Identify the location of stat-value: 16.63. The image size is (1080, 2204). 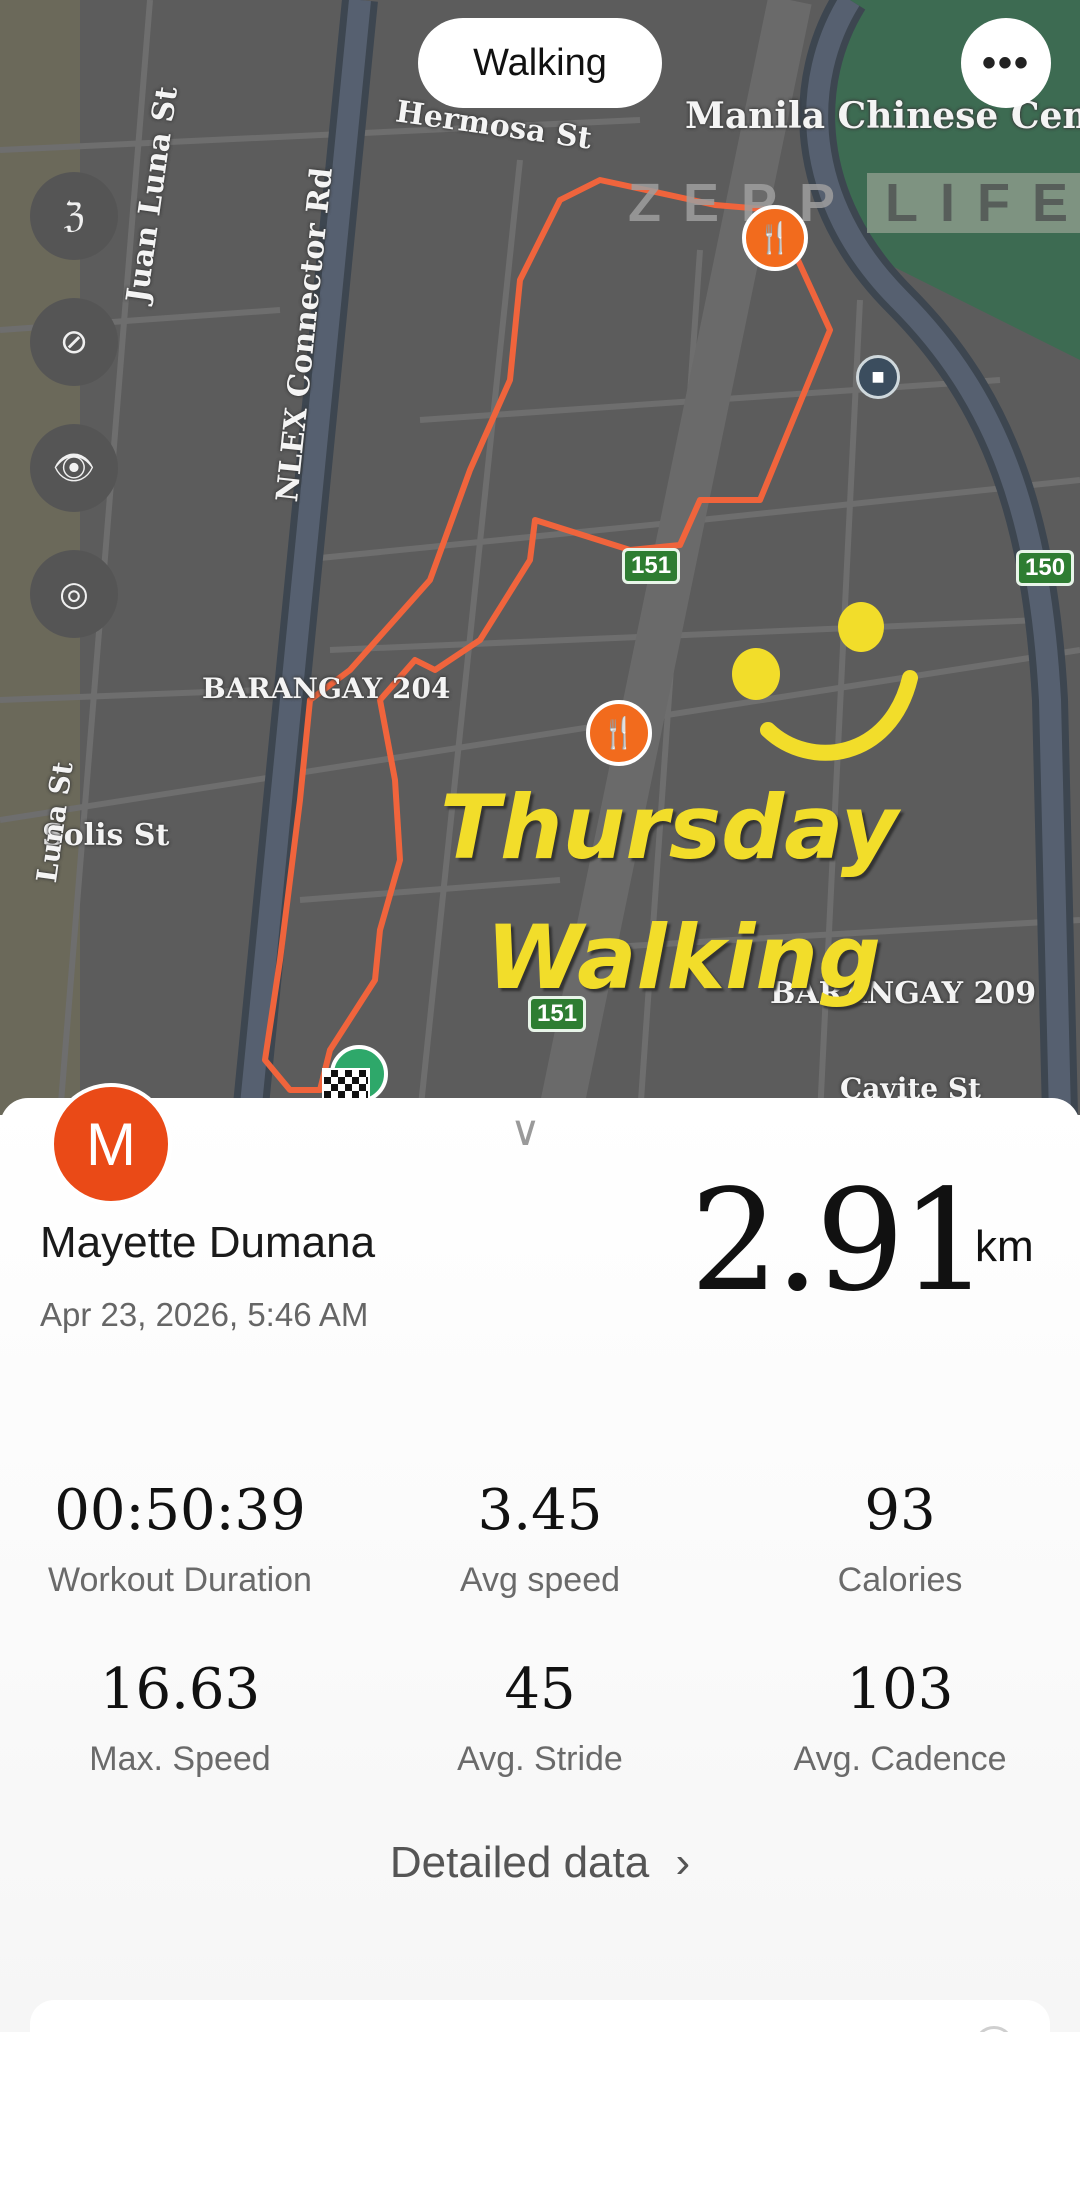
(180, 1689).